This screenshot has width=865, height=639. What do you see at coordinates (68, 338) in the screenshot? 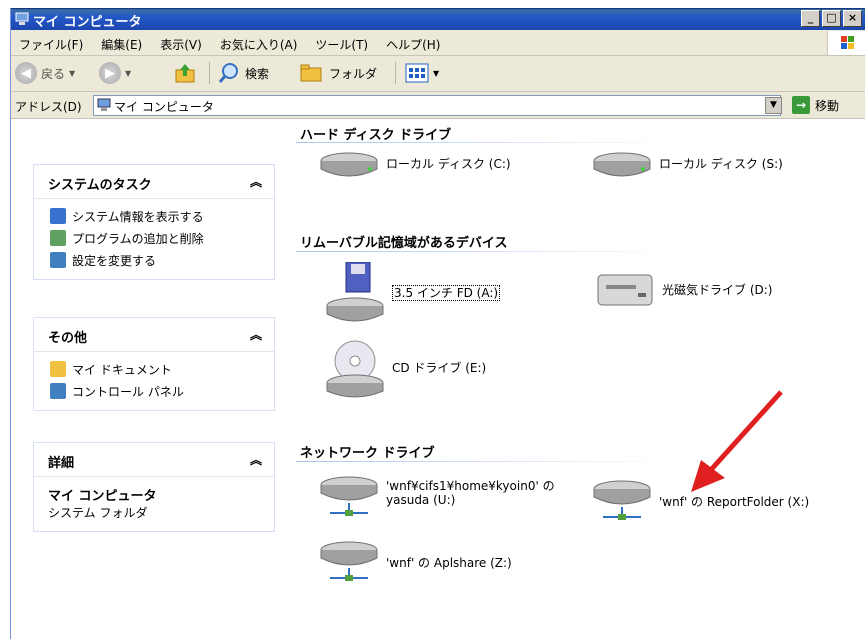
I see `other-places-title: その他` at bounding box center [68, 338].